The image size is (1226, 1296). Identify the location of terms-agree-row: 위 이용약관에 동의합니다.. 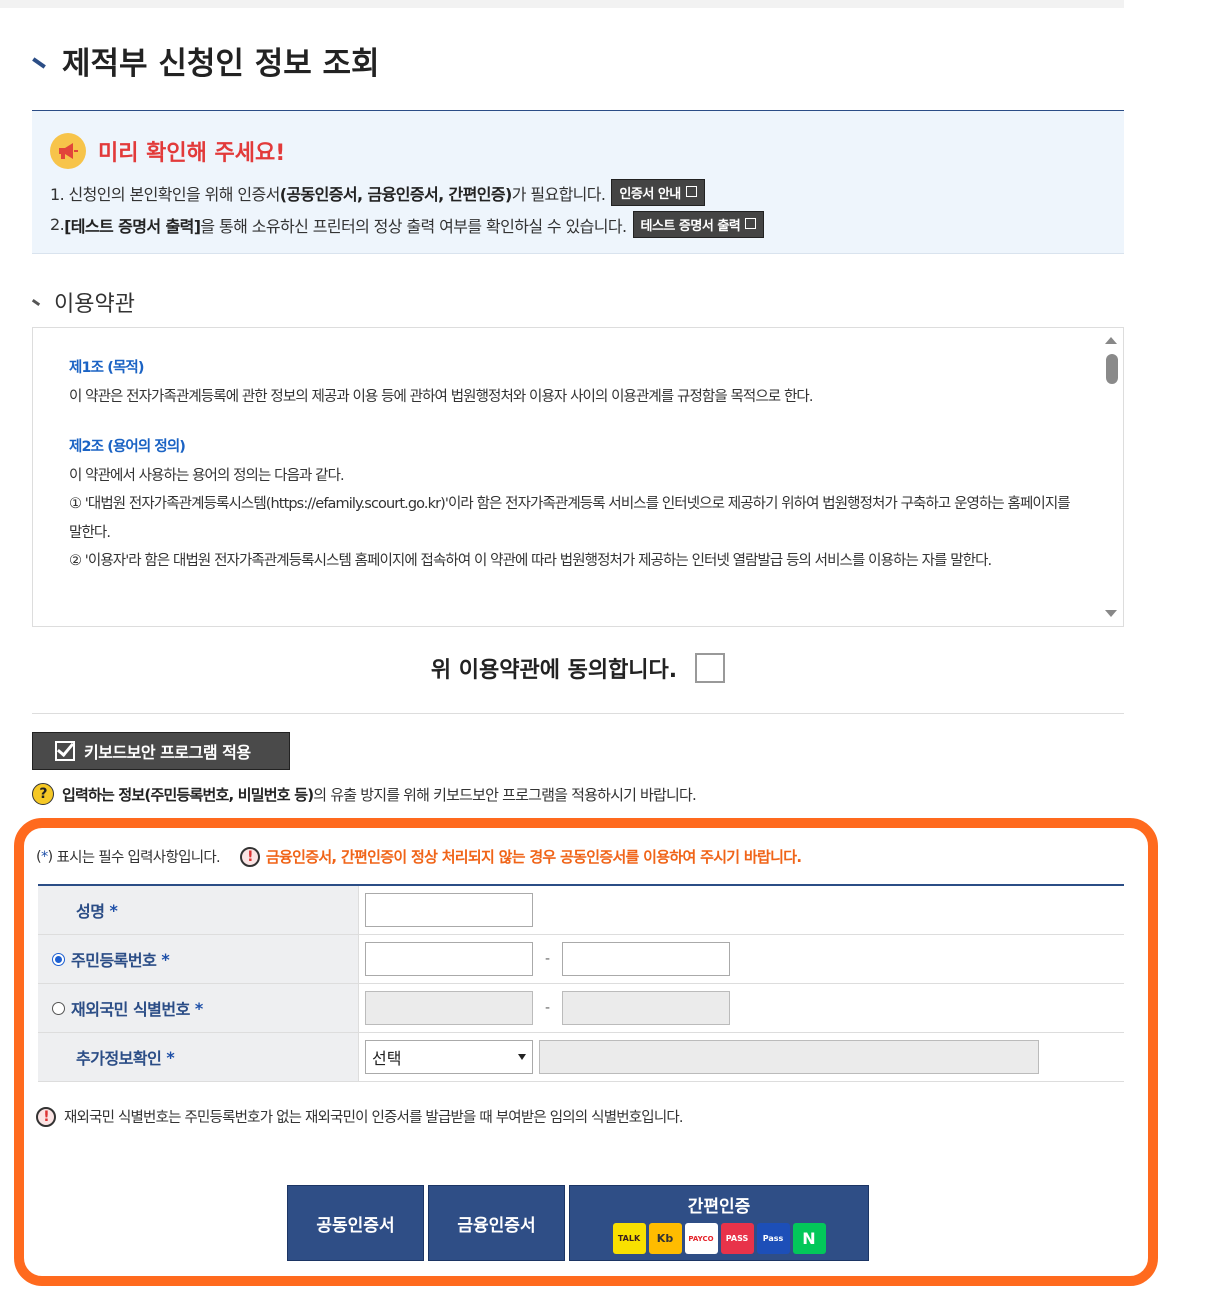
(578, 668).